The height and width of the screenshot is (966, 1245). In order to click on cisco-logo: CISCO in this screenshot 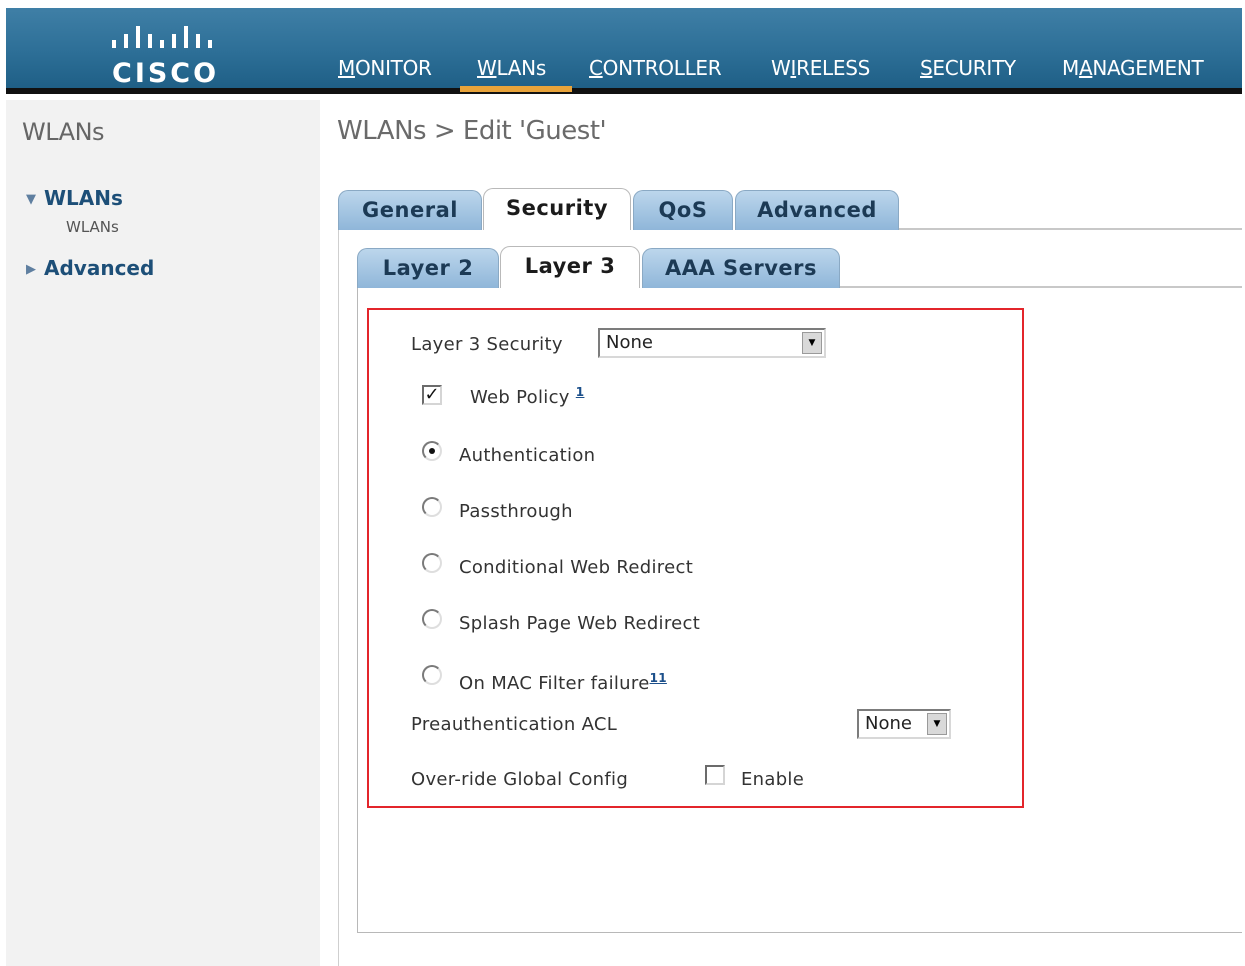, I will do `click(168, 53)`.